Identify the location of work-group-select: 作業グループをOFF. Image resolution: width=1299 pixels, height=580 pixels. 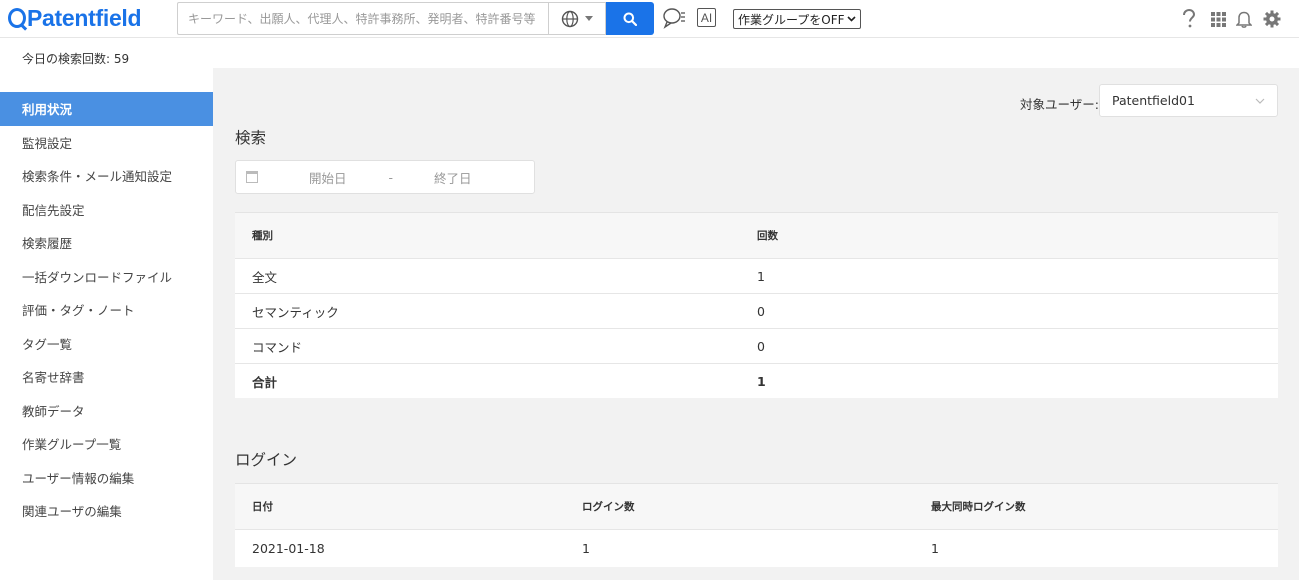
(797, 19).